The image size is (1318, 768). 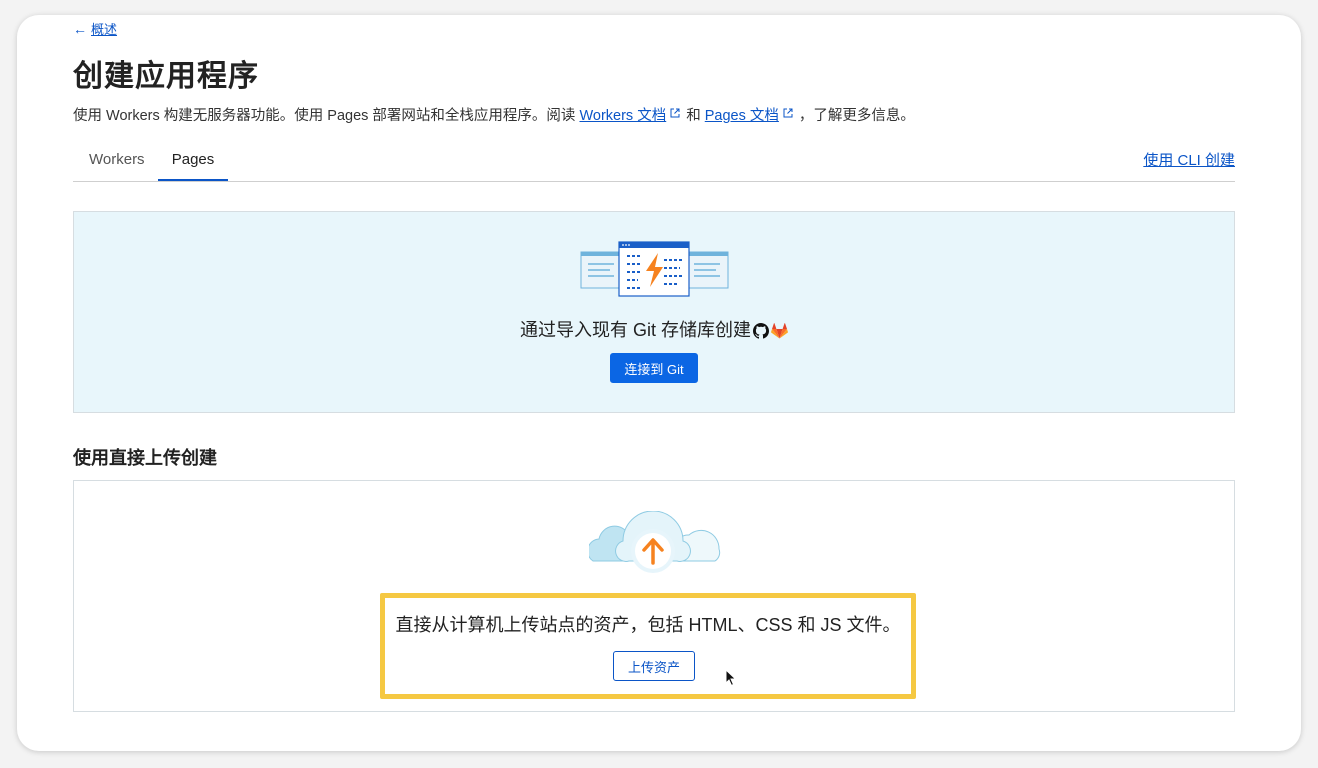 What do you see at coordinates (654, 666) in the screenshot?
I see `upload-assets-button: 上传资产` at bounding box center [654, 666].